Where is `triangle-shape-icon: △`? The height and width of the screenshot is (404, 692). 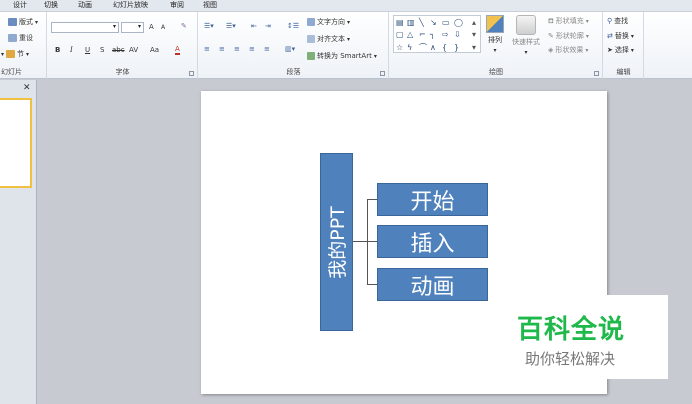 triangle-shape-icon: △ is located at coordinates (410, 34).